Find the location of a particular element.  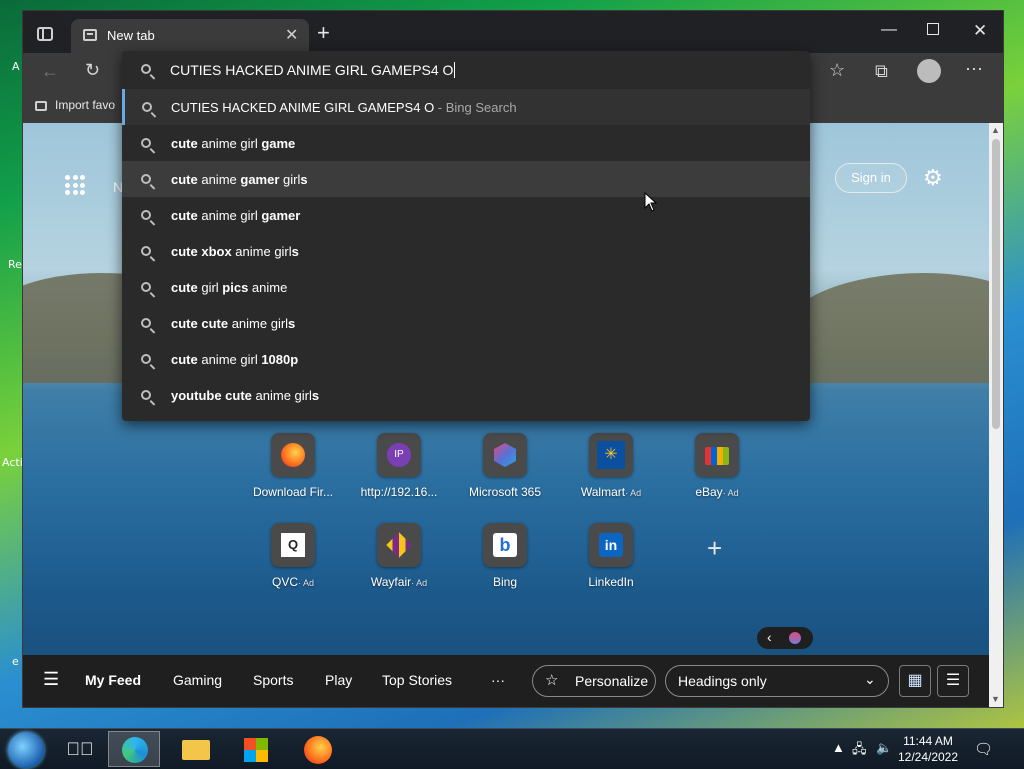

quick-link-tile: Q QVC· Ad is located at coordinates (293, 556).